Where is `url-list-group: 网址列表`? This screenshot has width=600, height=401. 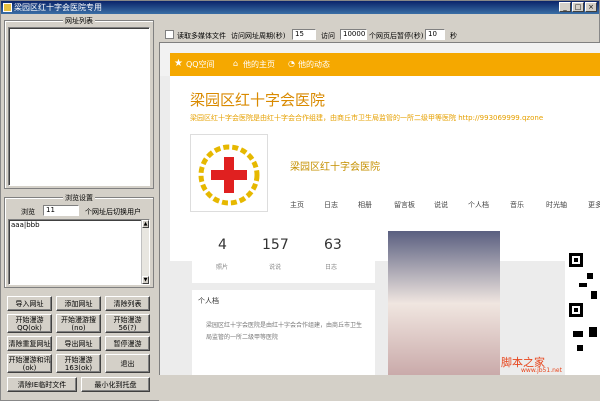 url-list-group: 网址列表 is located at coordinates (79, 102).